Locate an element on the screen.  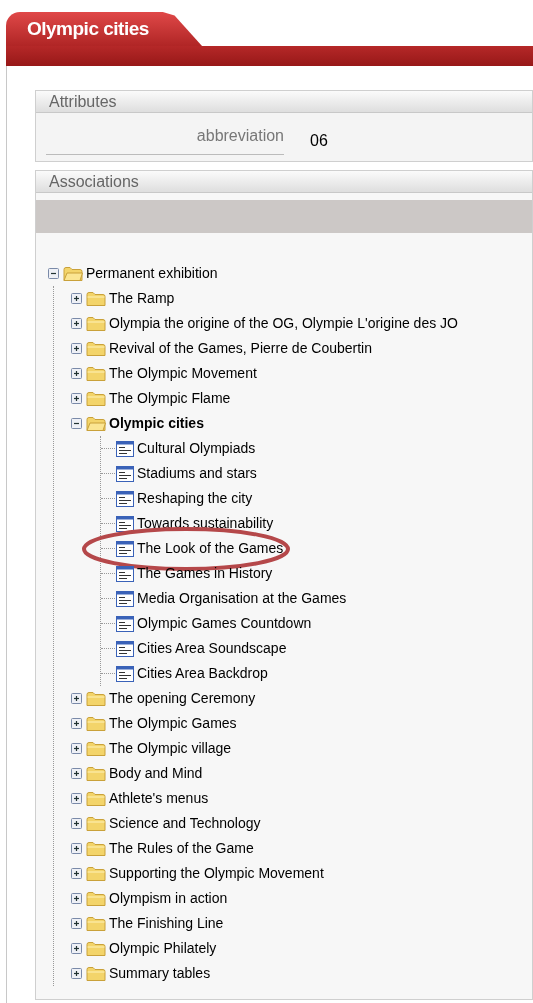
field-value: 06 is located at coordinates (319, 141).